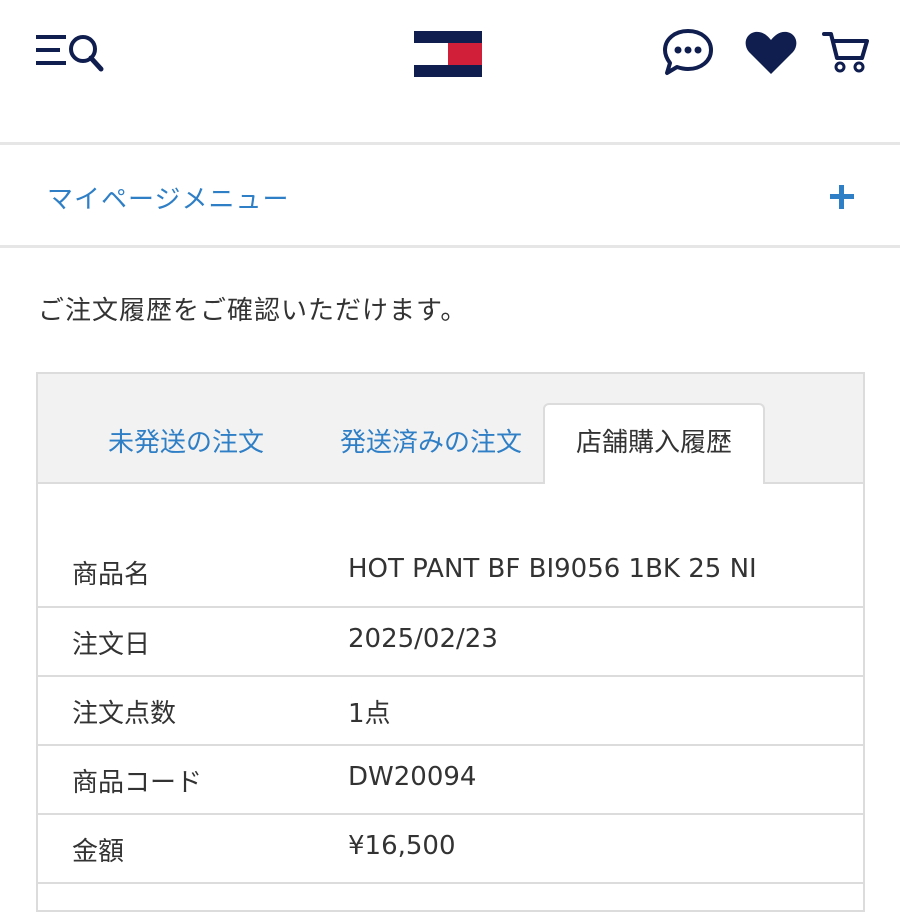 The width and height of the screenshot is (900, 912). I want to click on heart-icon, so click(771, 53).